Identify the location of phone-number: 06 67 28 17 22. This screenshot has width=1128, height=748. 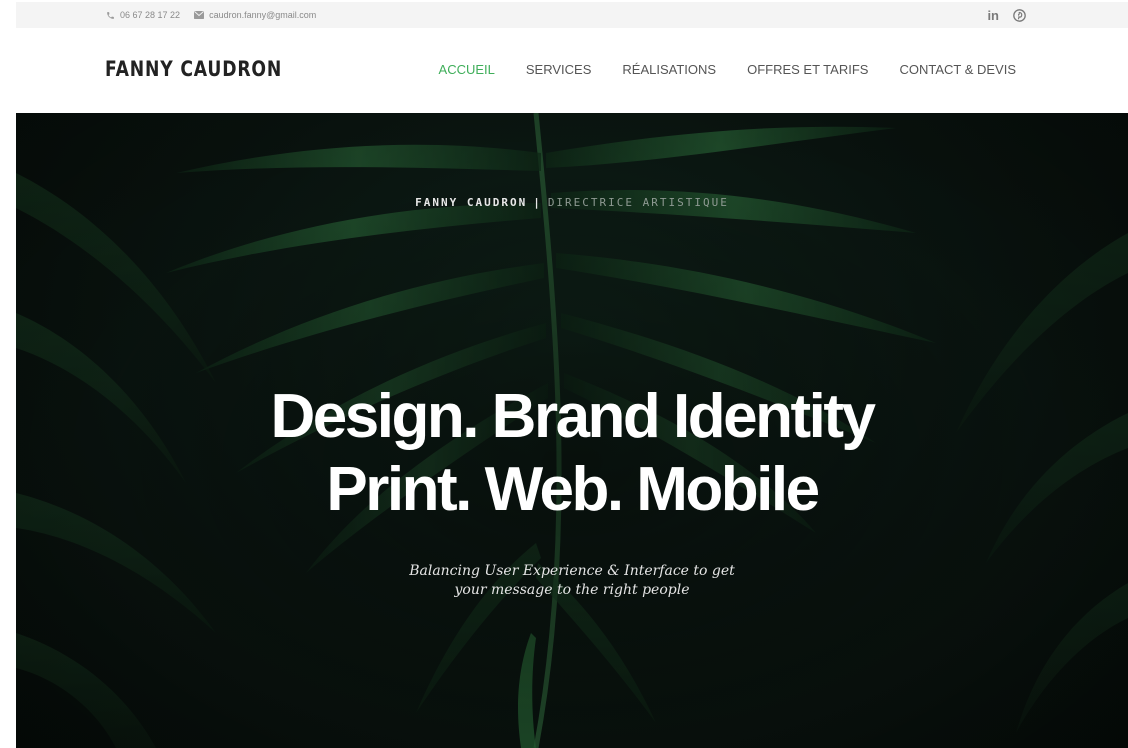
(150, 15).